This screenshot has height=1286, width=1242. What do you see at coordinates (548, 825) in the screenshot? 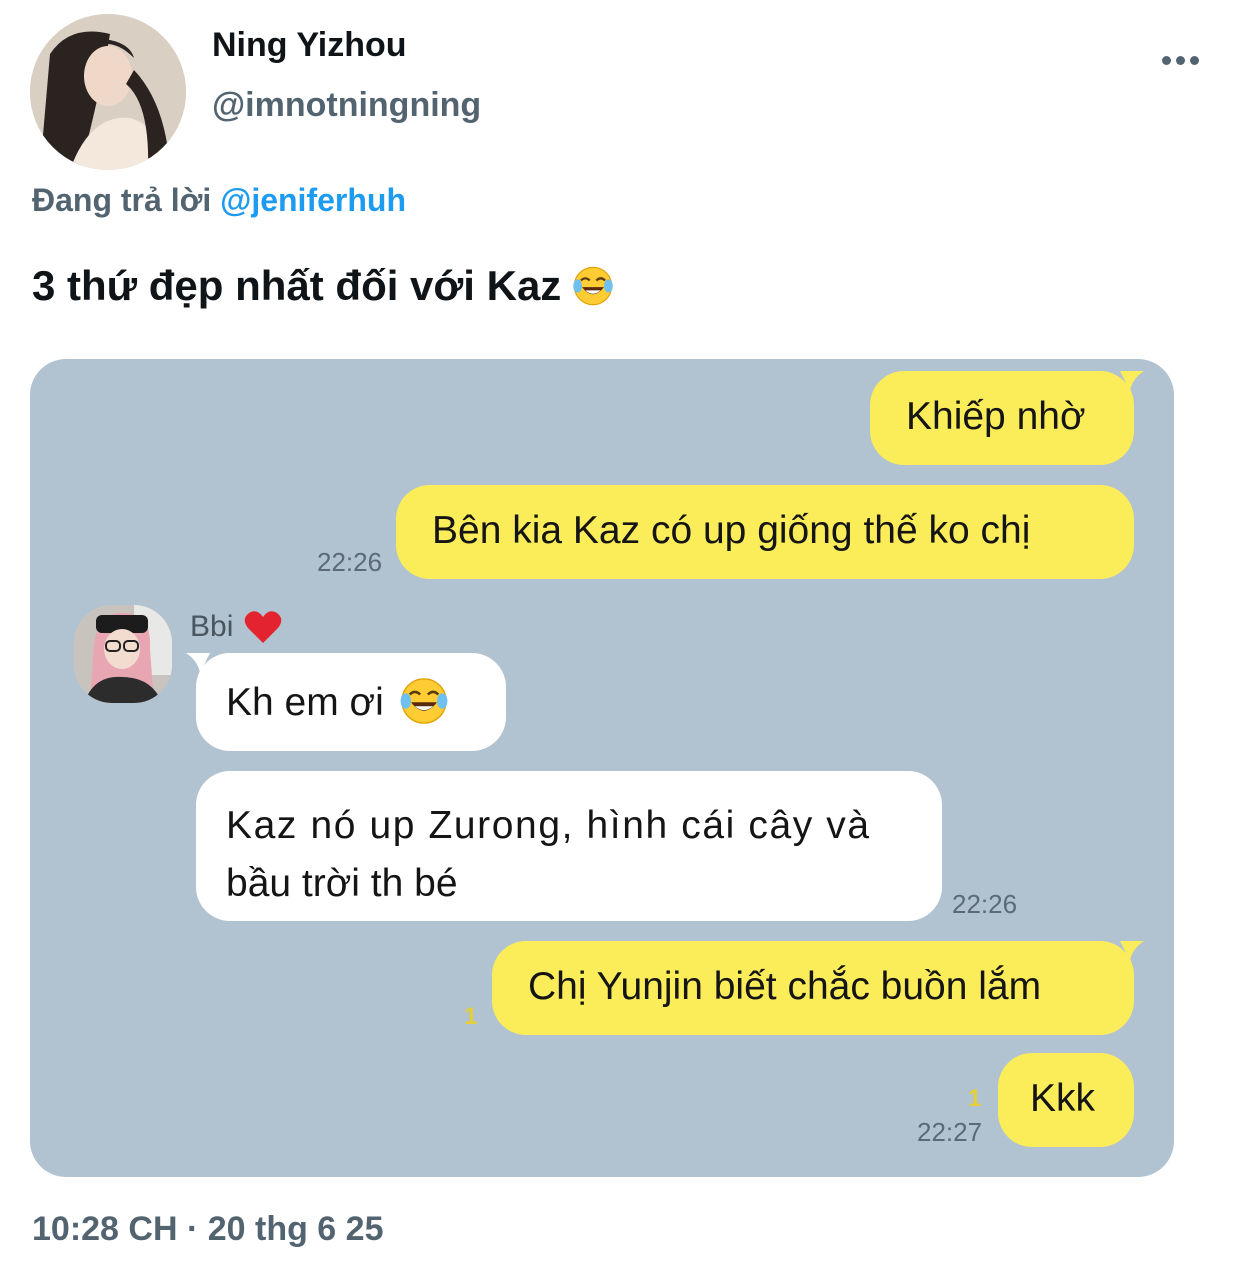
I see `message-text-line: Kaz nó up Zurong, hình cái cây và` at bounding box center [548, 825].